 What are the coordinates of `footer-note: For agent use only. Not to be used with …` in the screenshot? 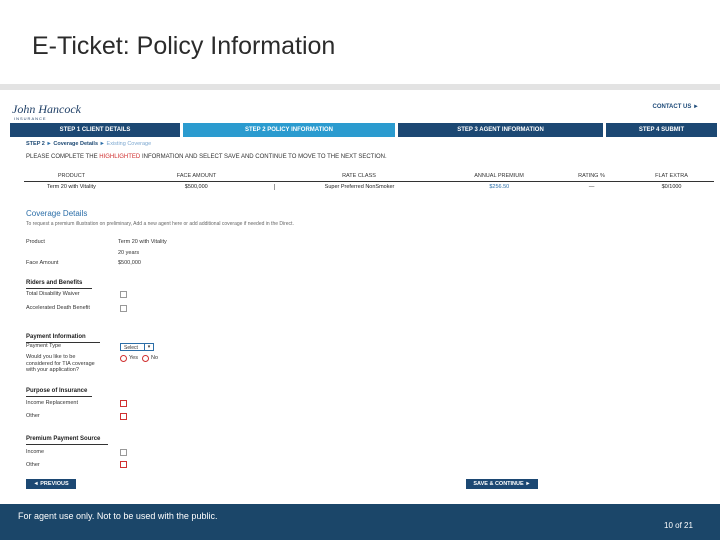 It's located at (118, 516).